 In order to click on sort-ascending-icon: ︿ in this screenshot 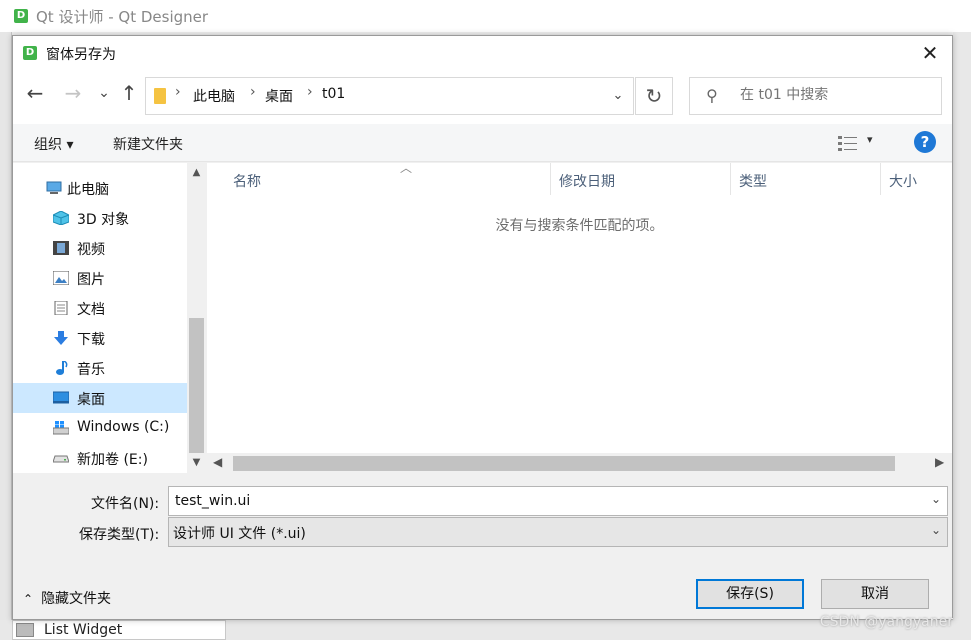, I will do `click(406, 168)`.